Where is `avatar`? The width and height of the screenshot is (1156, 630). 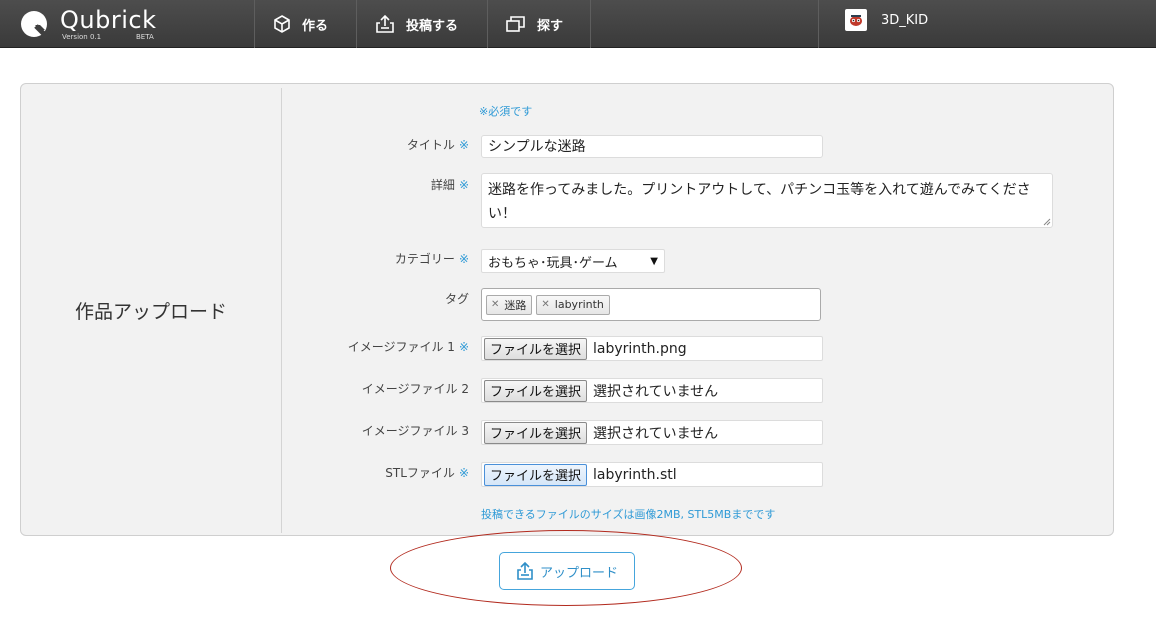
avatar is located at coordinates (856, 20).